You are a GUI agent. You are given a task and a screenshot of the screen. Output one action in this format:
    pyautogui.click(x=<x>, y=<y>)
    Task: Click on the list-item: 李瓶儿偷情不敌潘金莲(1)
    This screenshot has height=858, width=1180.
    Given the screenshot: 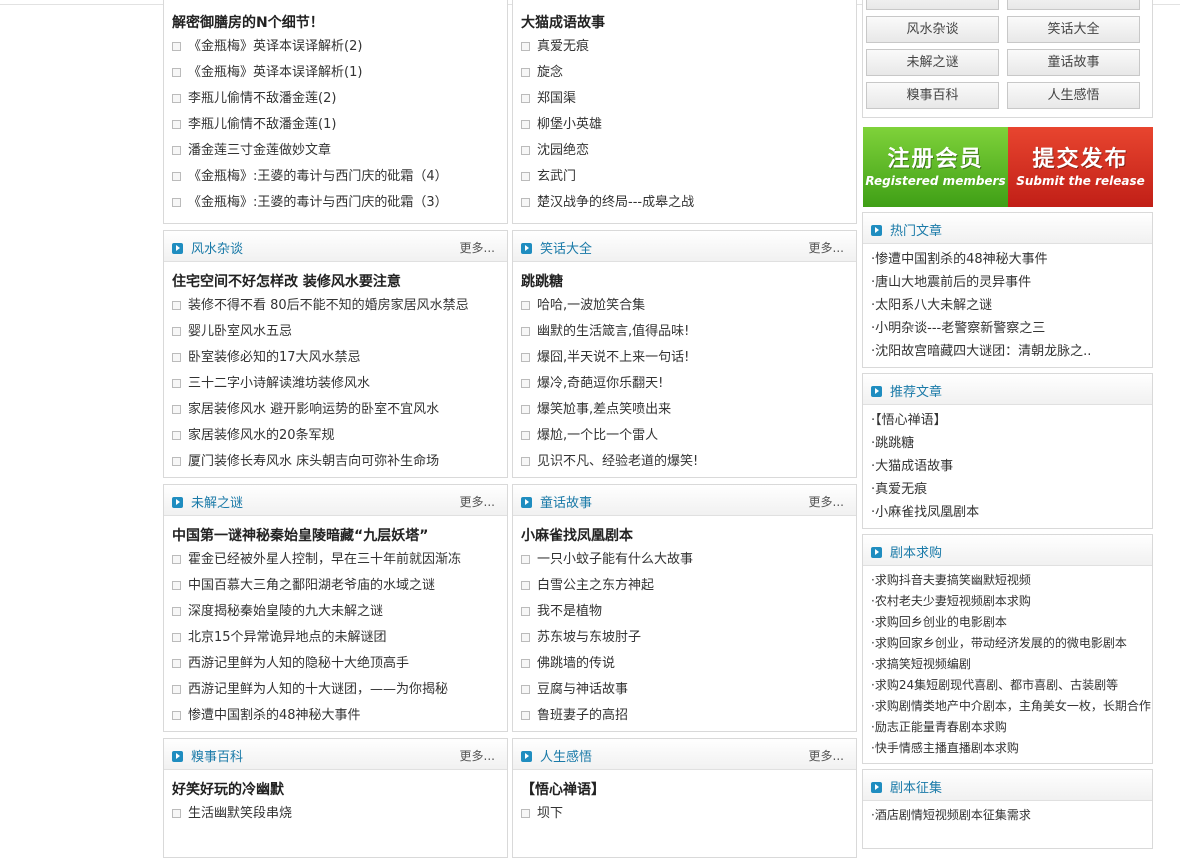 What is the action you would take?
    pyautogui.click(x=335, y=125)
    